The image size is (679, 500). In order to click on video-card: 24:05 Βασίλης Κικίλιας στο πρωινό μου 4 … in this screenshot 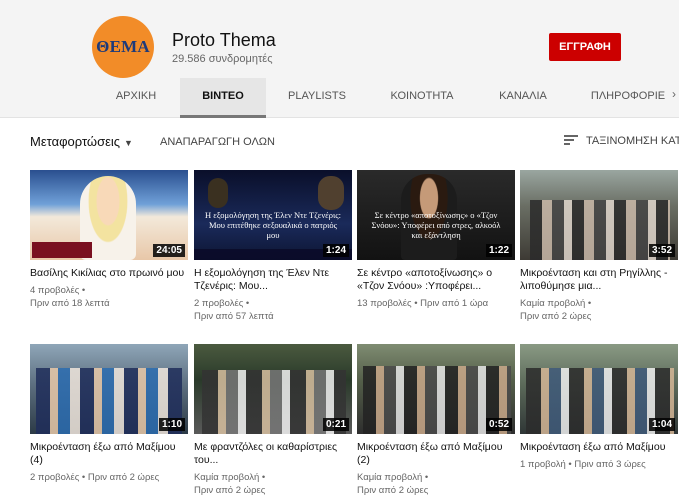, I will do `click(109, 240)`.